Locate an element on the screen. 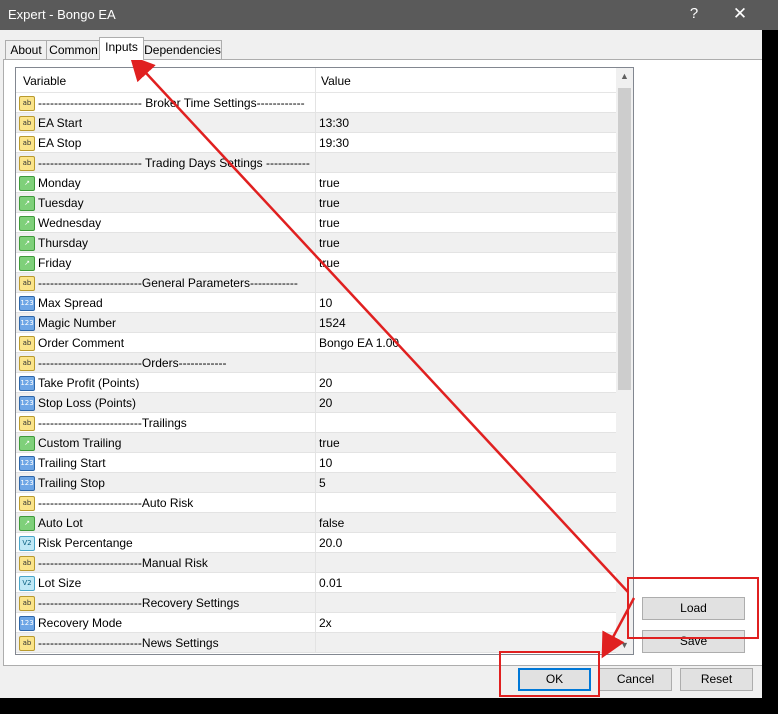 The image size is (778, 714). tab-common: Common is located at coordinates (73, 49).